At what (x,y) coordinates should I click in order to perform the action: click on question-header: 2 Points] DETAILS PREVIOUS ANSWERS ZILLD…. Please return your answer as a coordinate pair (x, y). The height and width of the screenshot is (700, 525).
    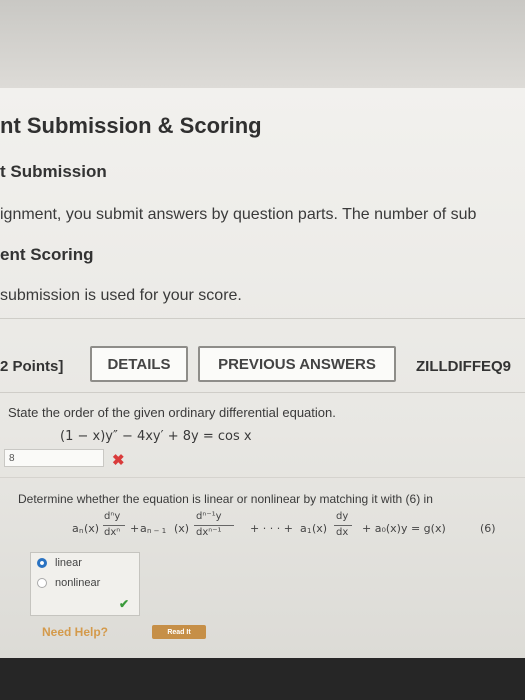
    Looking at the image, I should click on (262, 366).